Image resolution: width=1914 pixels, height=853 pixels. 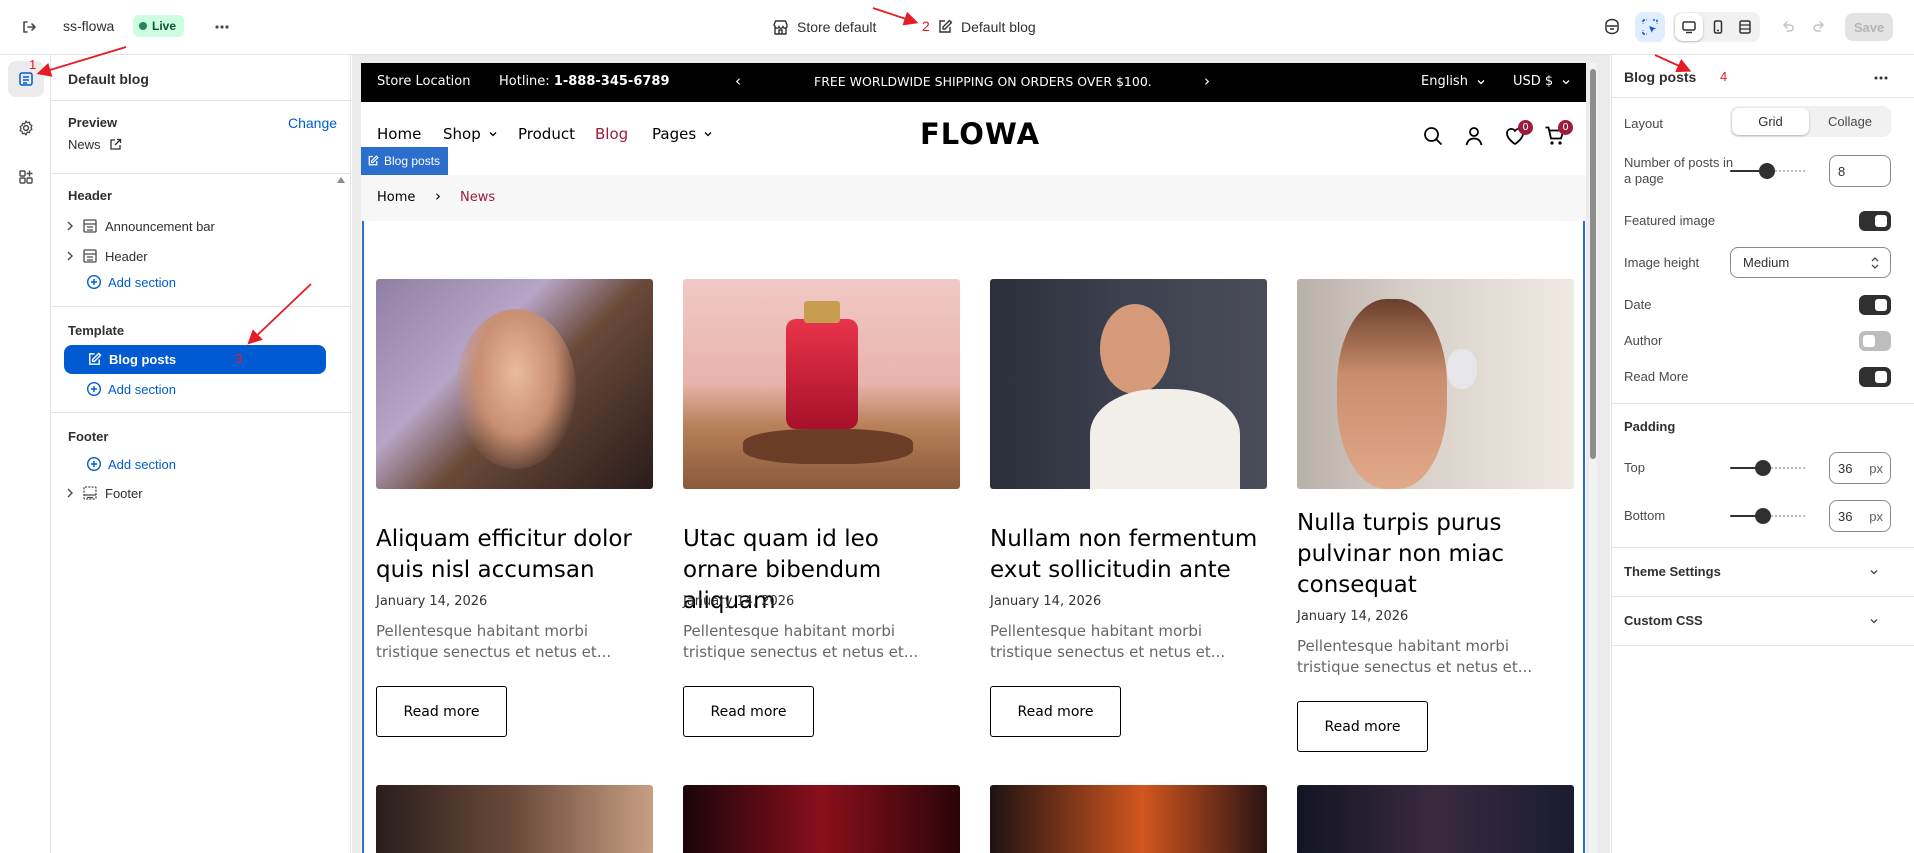 I want to click on padding-top-slider-handle, so click(x=1763, y=468).